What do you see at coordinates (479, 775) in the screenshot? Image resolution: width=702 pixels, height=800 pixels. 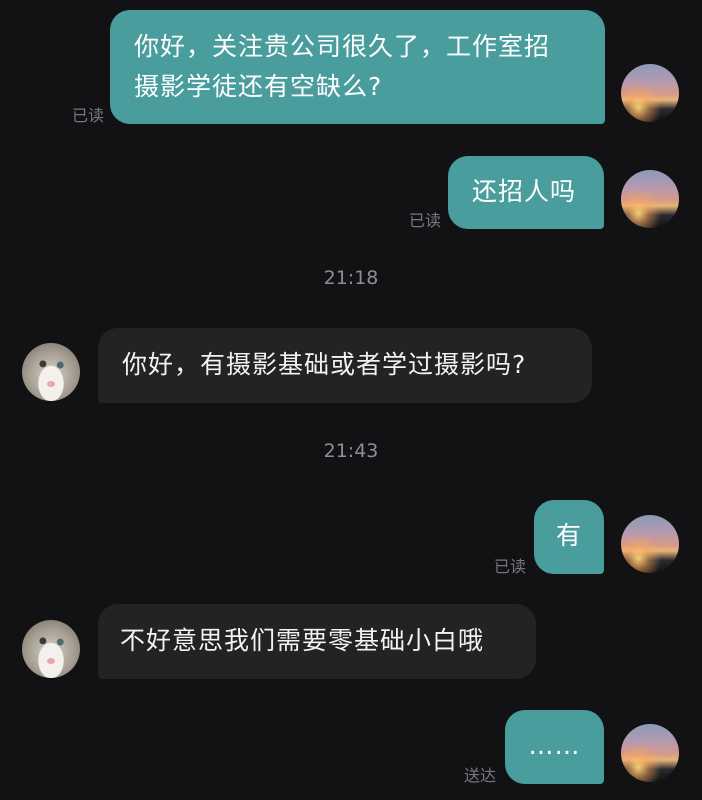 I see `delivered-status: 送达` at bounding box center [479, 775].